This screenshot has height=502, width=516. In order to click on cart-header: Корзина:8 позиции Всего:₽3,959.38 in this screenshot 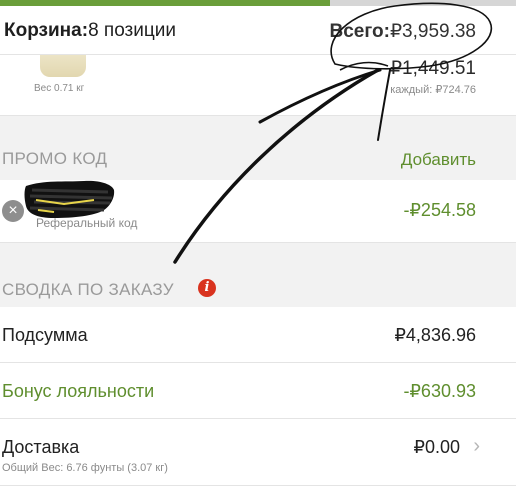, I will do `click(258, 30)`.